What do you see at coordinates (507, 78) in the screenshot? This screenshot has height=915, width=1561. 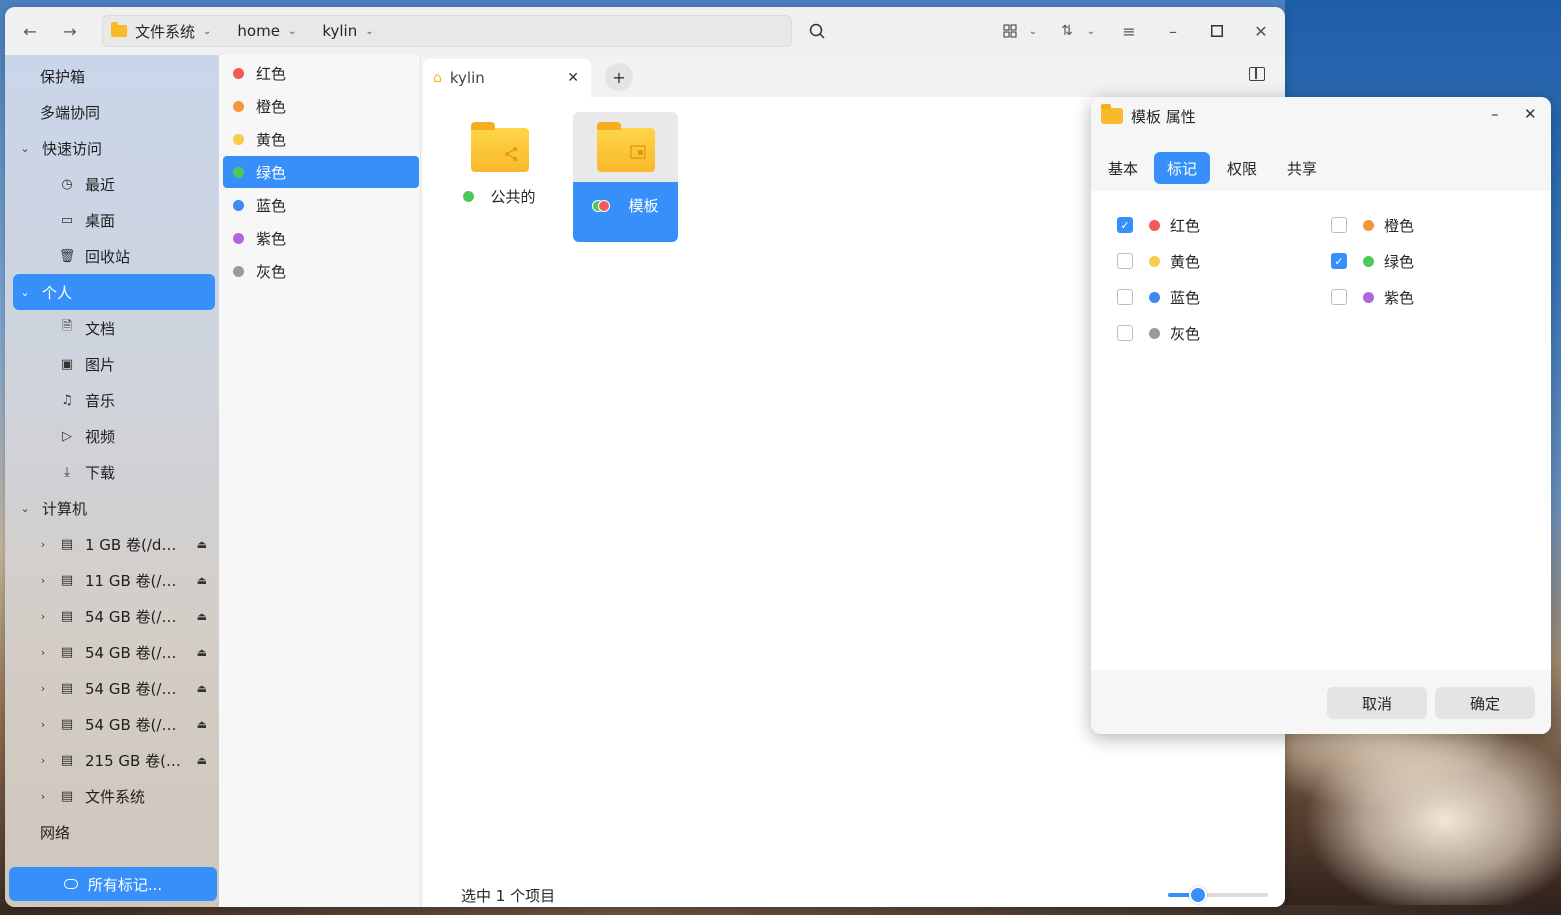 I see `tab-kylin: ⌂ kylin ✕` at bounding box center [507, 78].